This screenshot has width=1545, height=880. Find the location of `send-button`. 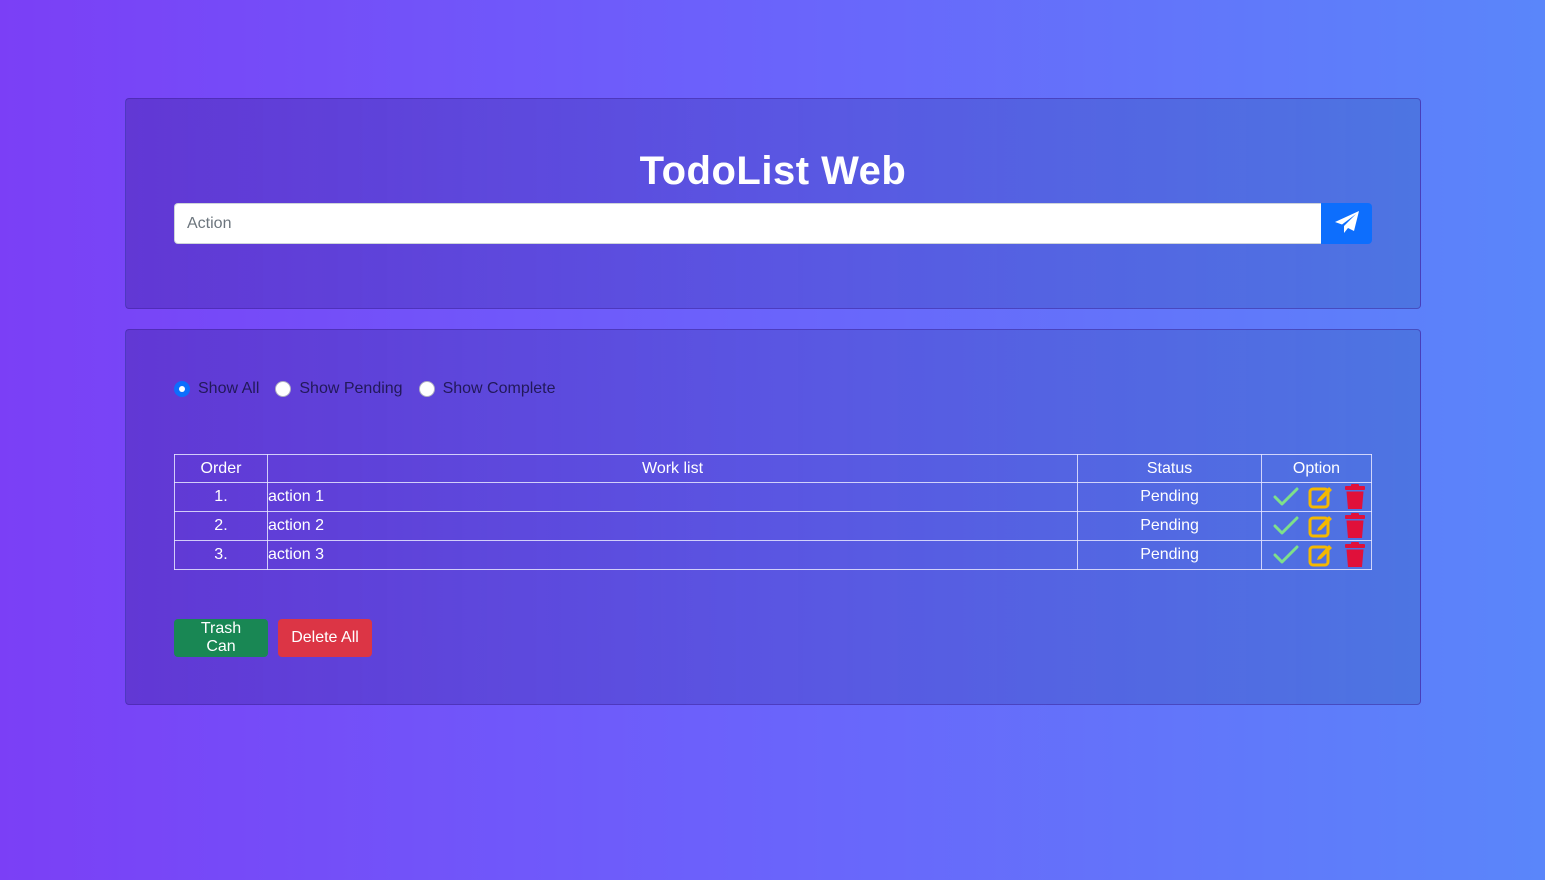

send-button is located at coordinates (1346, 223).